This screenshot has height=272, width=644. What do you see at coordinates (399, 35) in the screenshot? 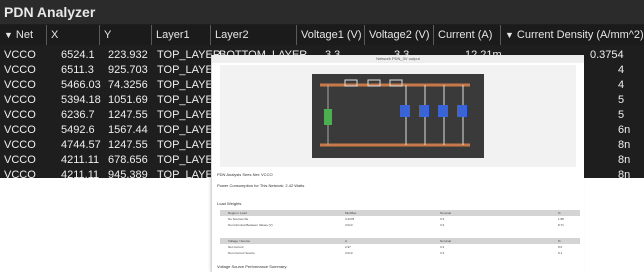
I see `column-header-voltage2: Voltage2 (V)` at bounding box center [399, 35].